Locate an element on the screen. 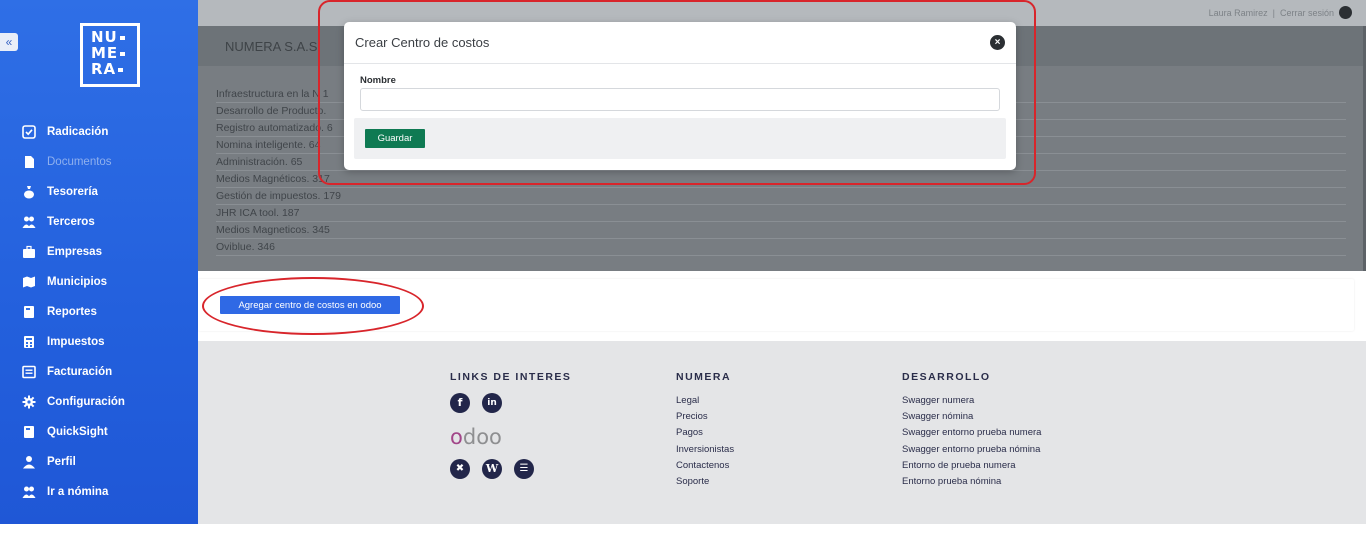 The image size is (1366, 557). sidebar-item-label: Facturación is located at coordinates (80, 372).